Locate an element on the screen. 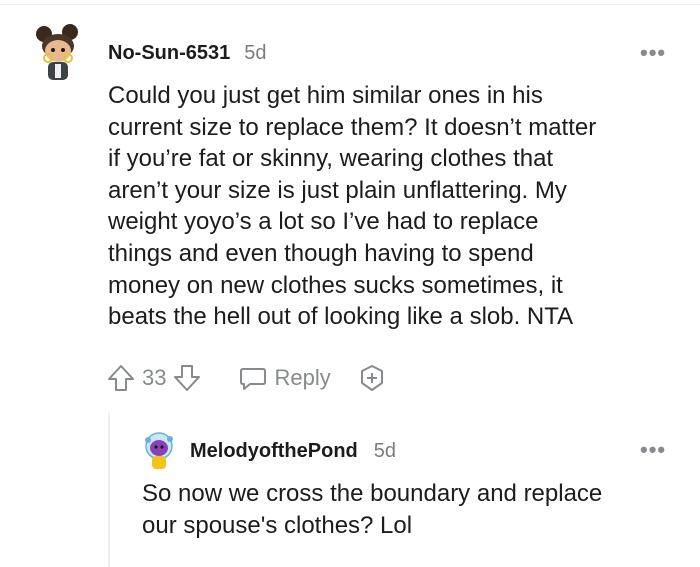  reply-more-options-button: ••• is located at coordinates (653, 450).